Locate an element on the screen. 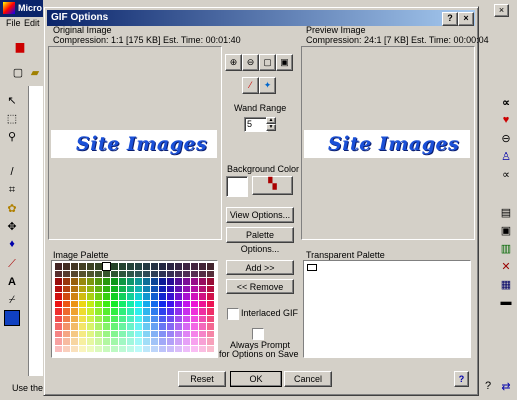 The height and width of the screenshot is (400, 517). x-tool-icon: ✕ is located at coordinates (506, 266).